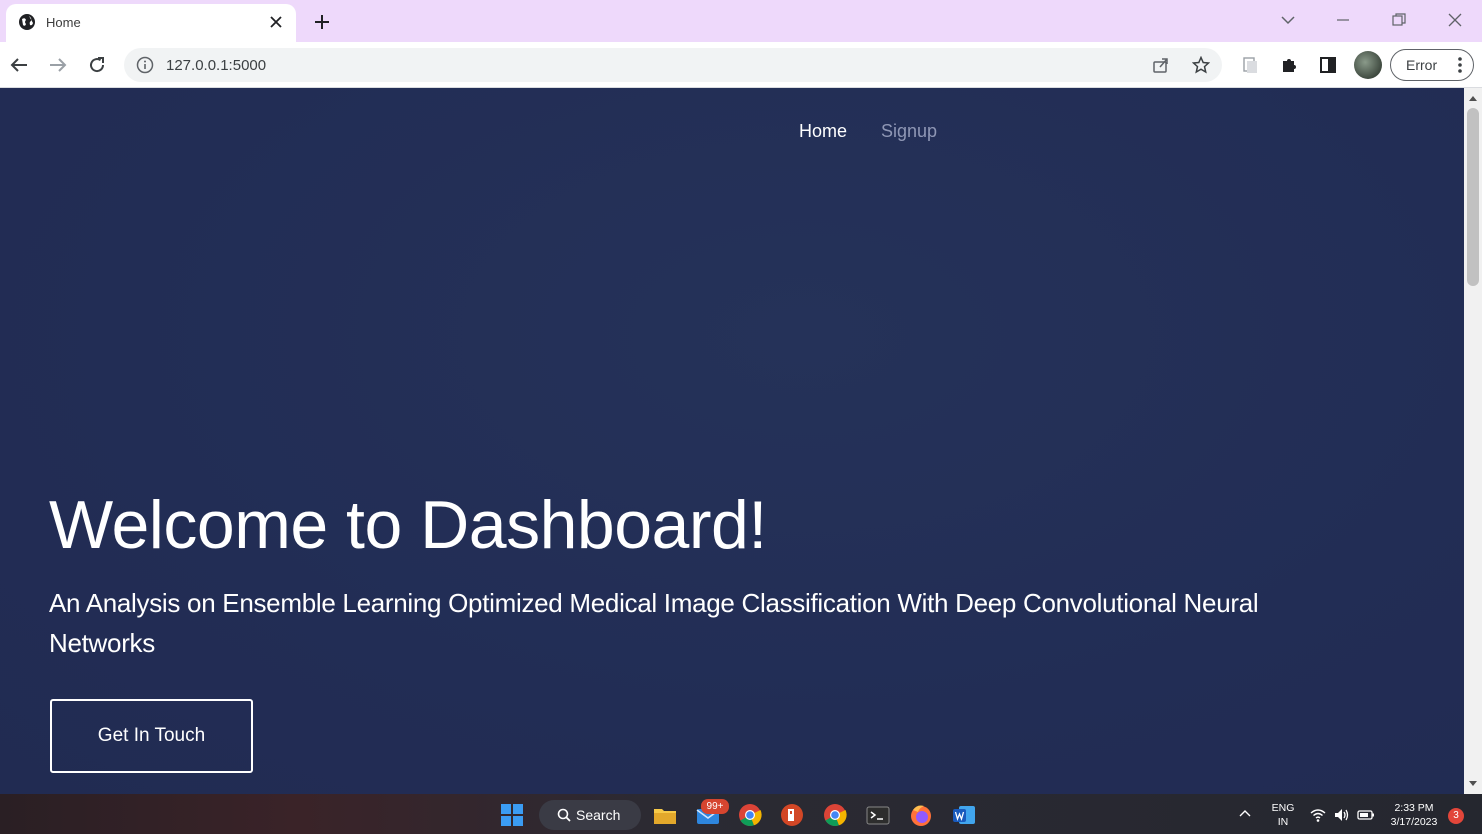  What do you see at coordinates (1250, 65) in the screenshot?
I see `tab-capture-icon` at bounding box center [1250, 65].